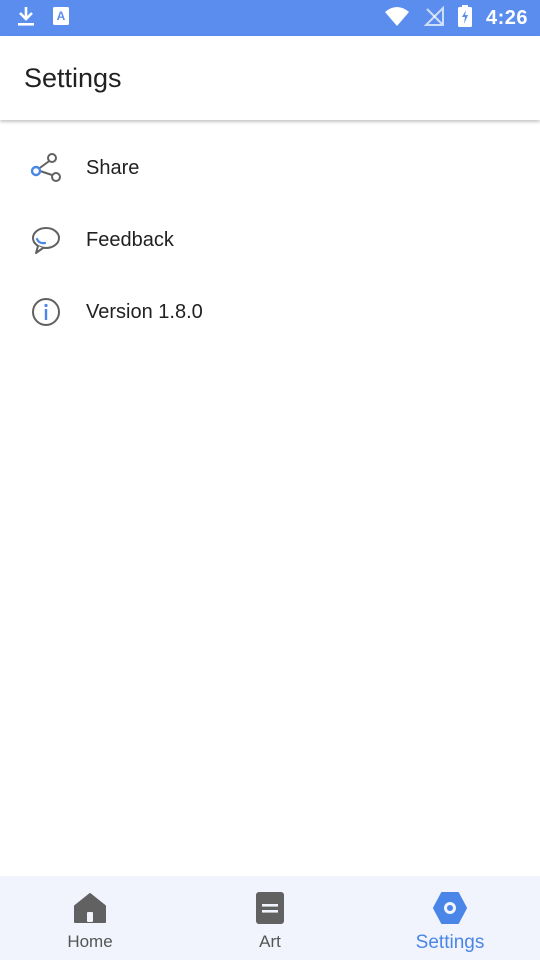 The height and width of the screenshot is (960, 540). Describe the element at coordinates (270, 78) in the screenshot. I see `app-bar: Settings` at that location.